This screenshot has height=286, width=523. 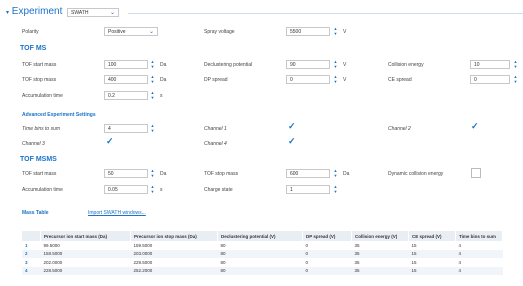 I want to click on col-start-mass: Precursor ion start mass (Da), so click(x=85, y=236).